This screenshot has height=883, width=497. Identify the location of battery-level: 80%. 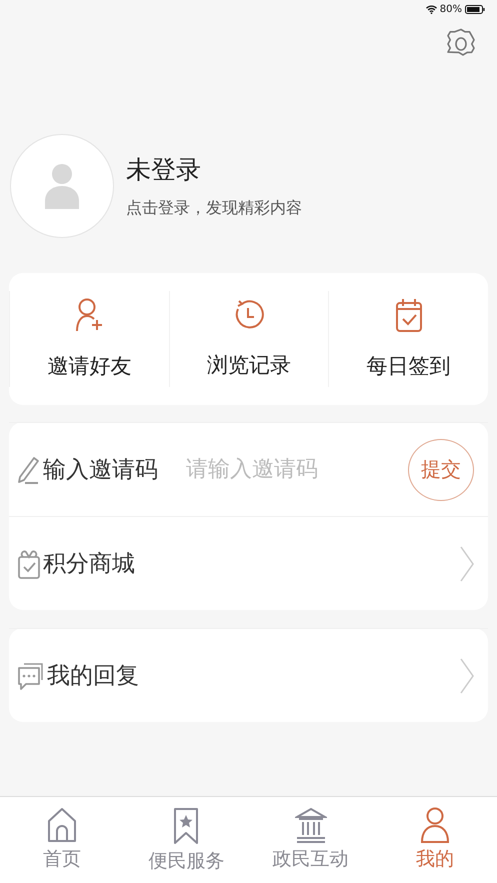
(451, 9).